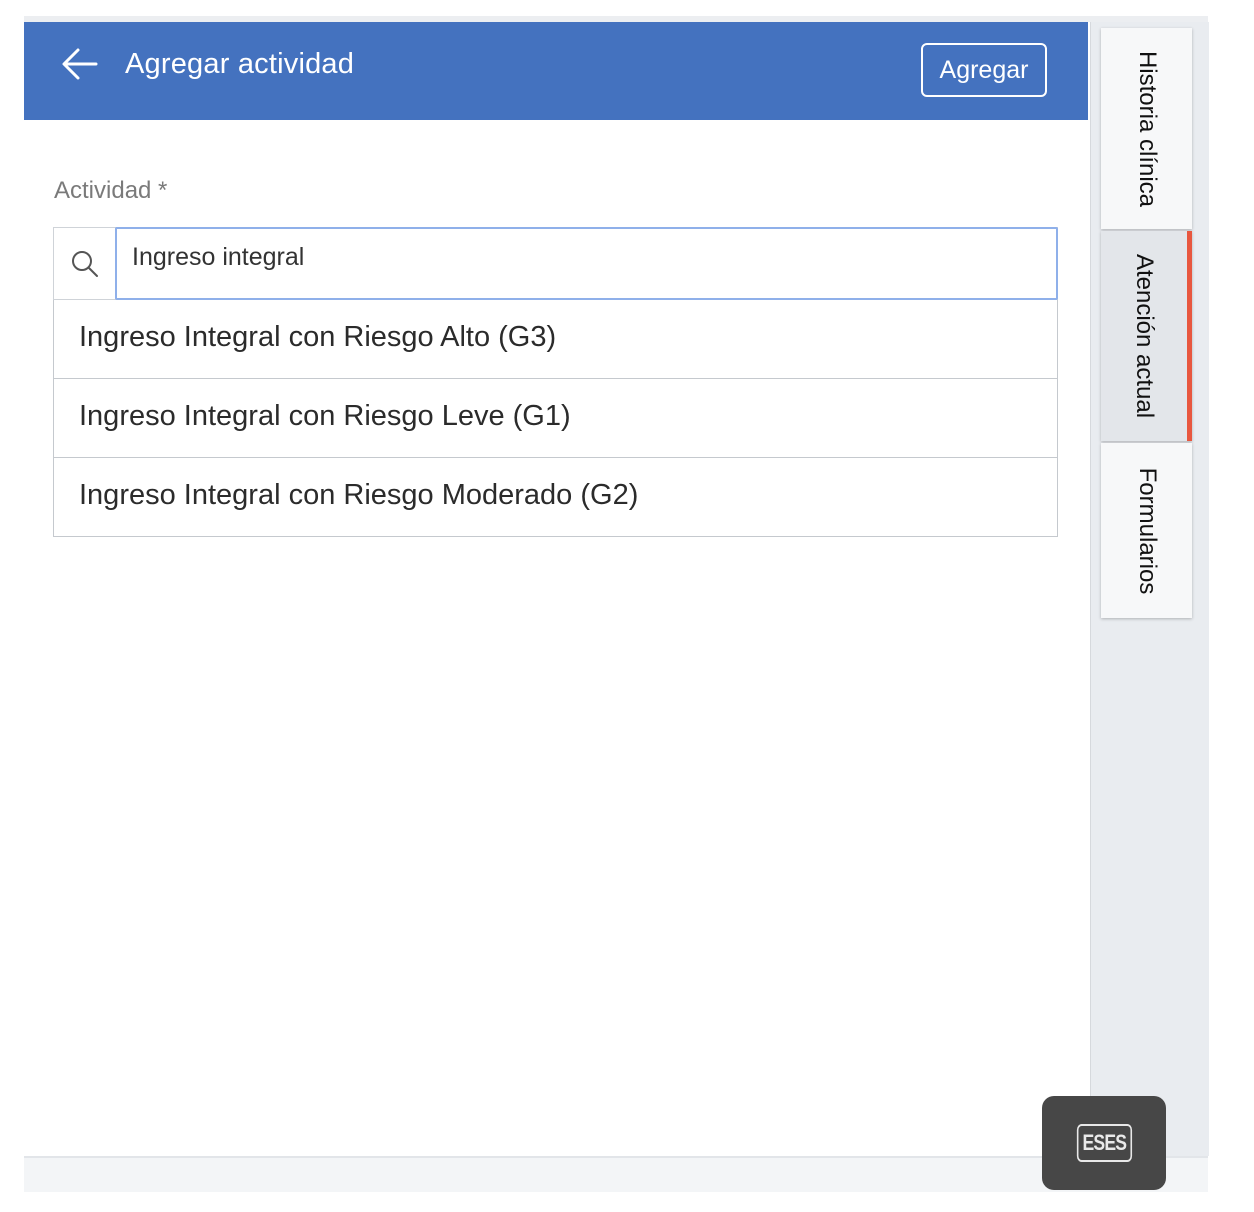 This screenshot has height=1212, width=1254. What do you see at coordinates (556, 71) in the screenshot?
I see `panel-header: Agregar actividad Agregar` at bounding box center [556, 71].